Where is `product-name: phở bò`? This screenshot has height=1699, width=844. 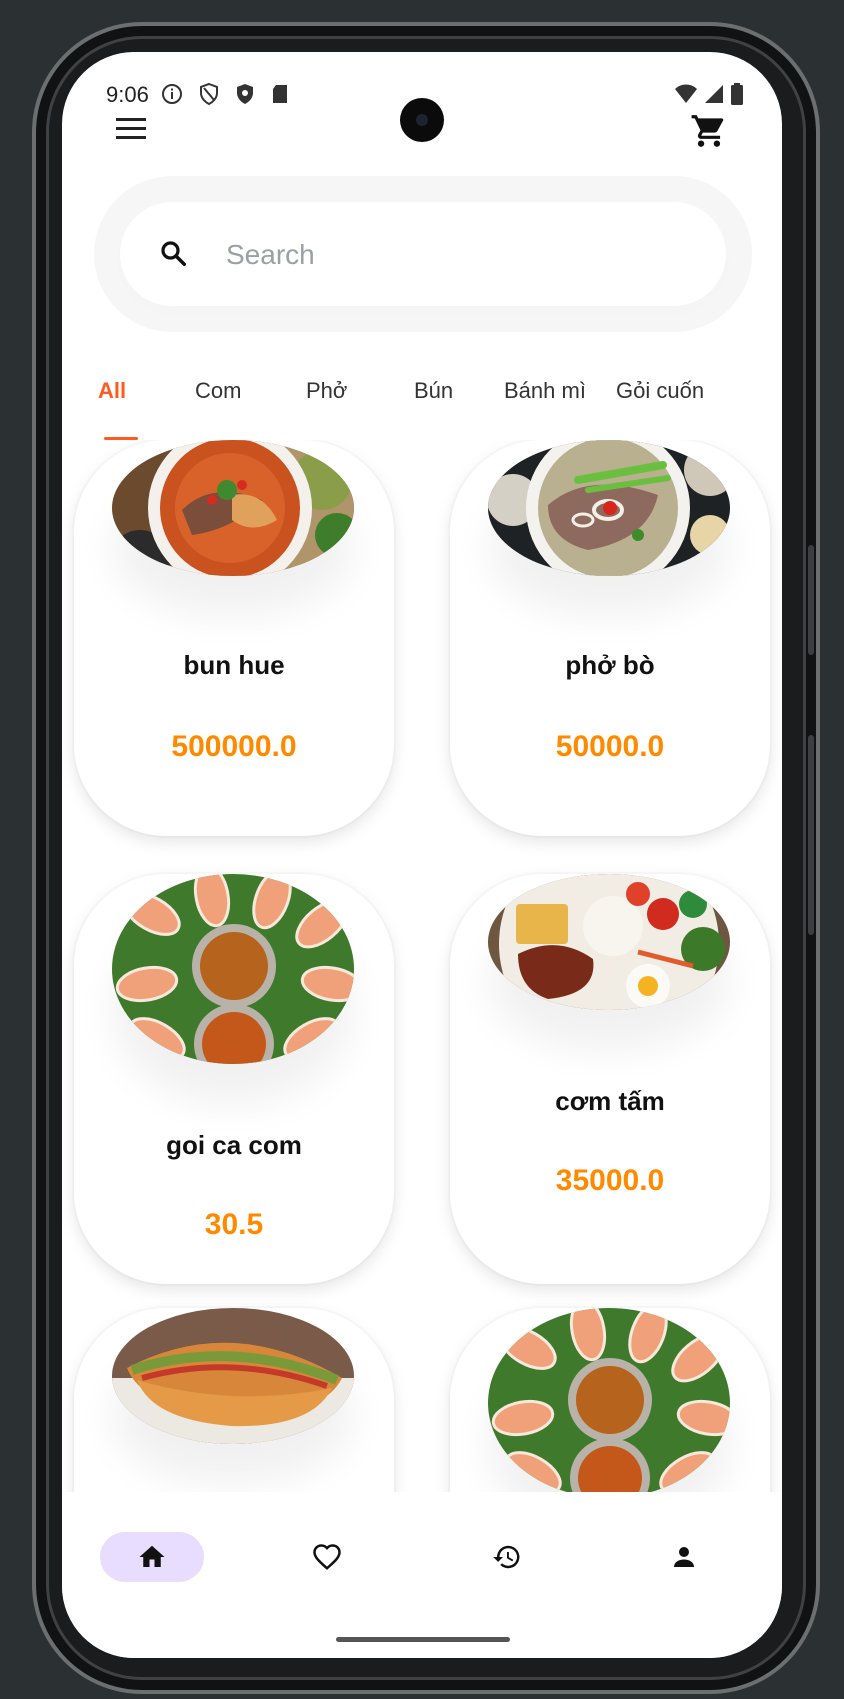 product-name: phở bò is located at coordinates (610, 665).